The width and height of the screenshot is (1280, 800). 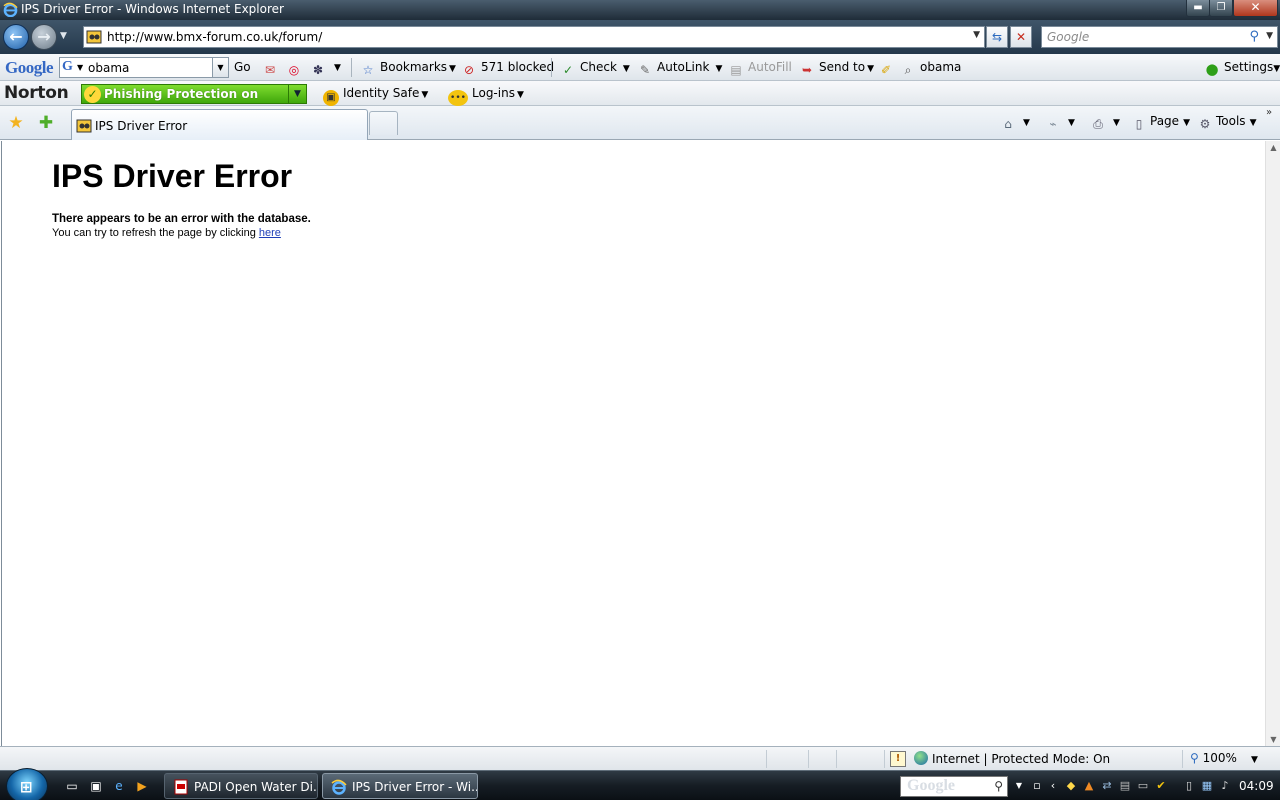 I want to click on back-button: ←, so click(x=16, y=37).